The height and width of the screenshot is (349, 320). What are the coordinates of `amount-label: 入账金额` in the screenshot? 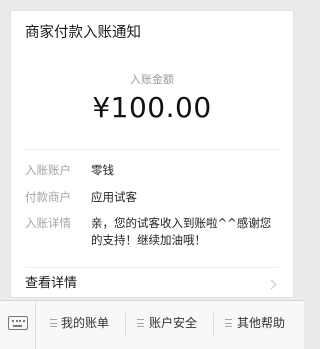 It's located at (152, 79).